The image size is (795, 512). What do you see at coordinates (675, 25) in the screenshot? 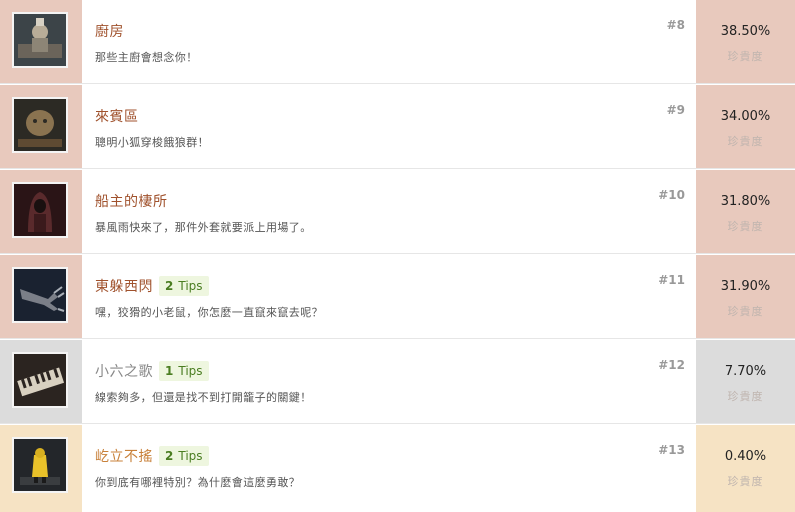
I see `achievement-rank: #8` at bounding box center [675, 25].